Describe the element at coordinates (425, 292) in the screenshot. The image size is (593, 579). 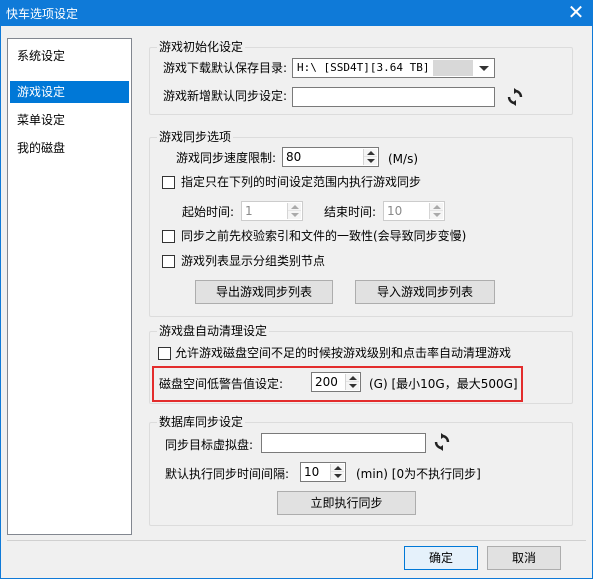
I see `import-sync-list-button: 导入游戏同步列表` at that location.